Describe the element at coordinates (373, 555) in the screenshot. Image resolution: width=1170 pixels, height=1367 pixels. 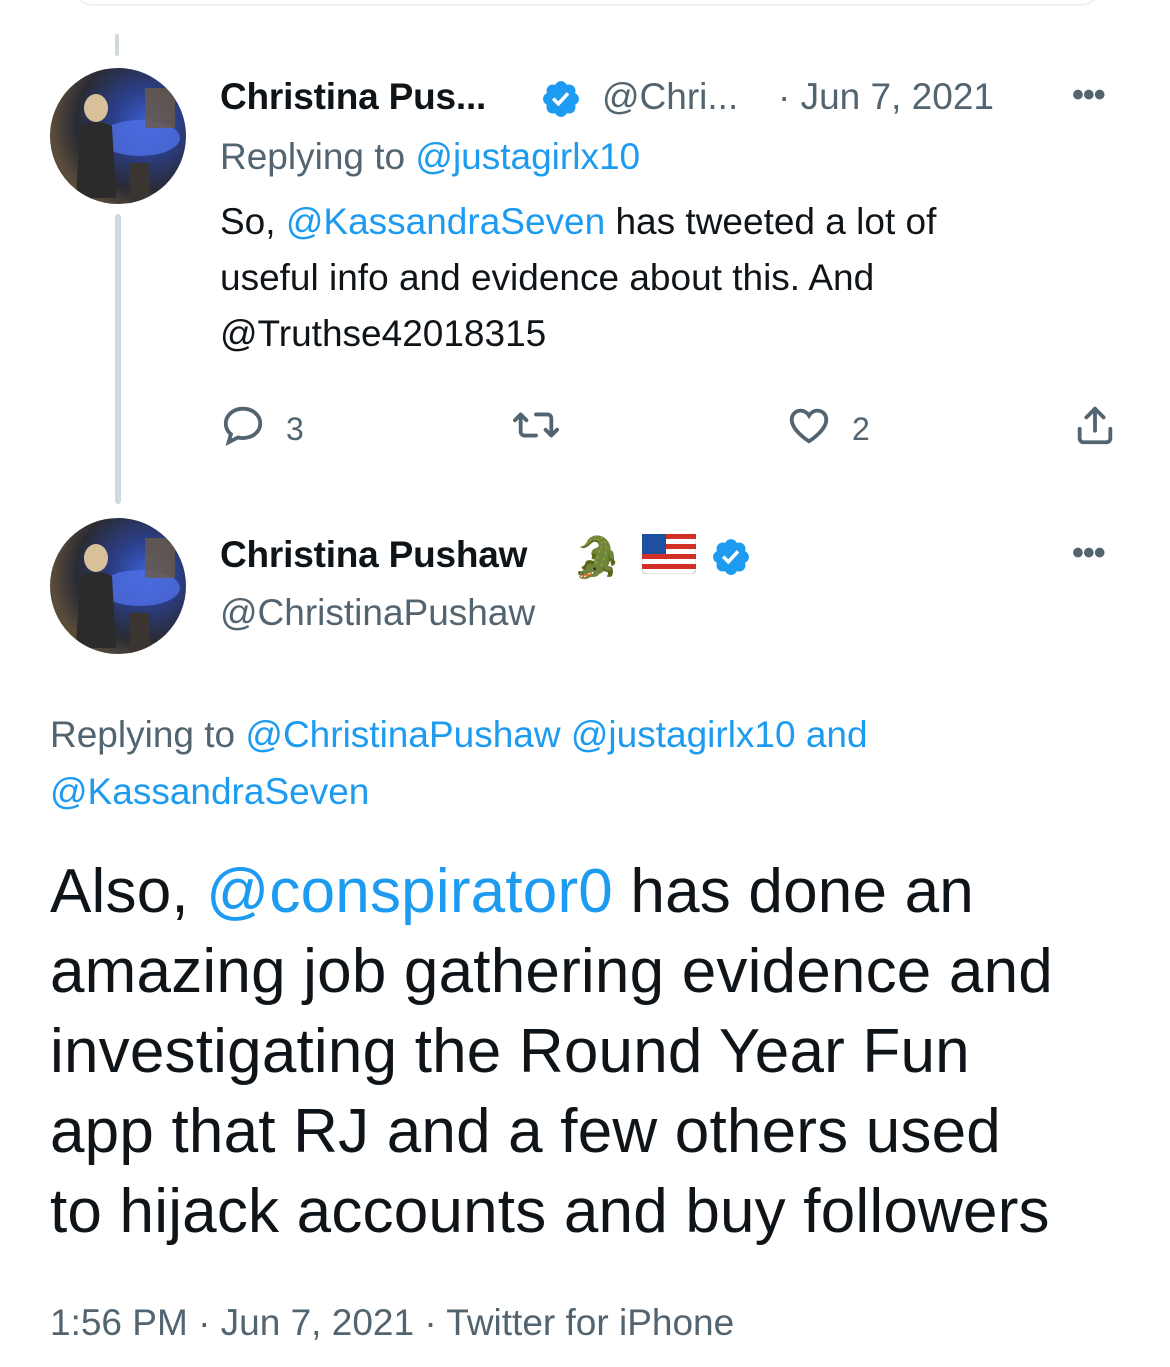
I see `display-name: Christina Pushaw` at that location.